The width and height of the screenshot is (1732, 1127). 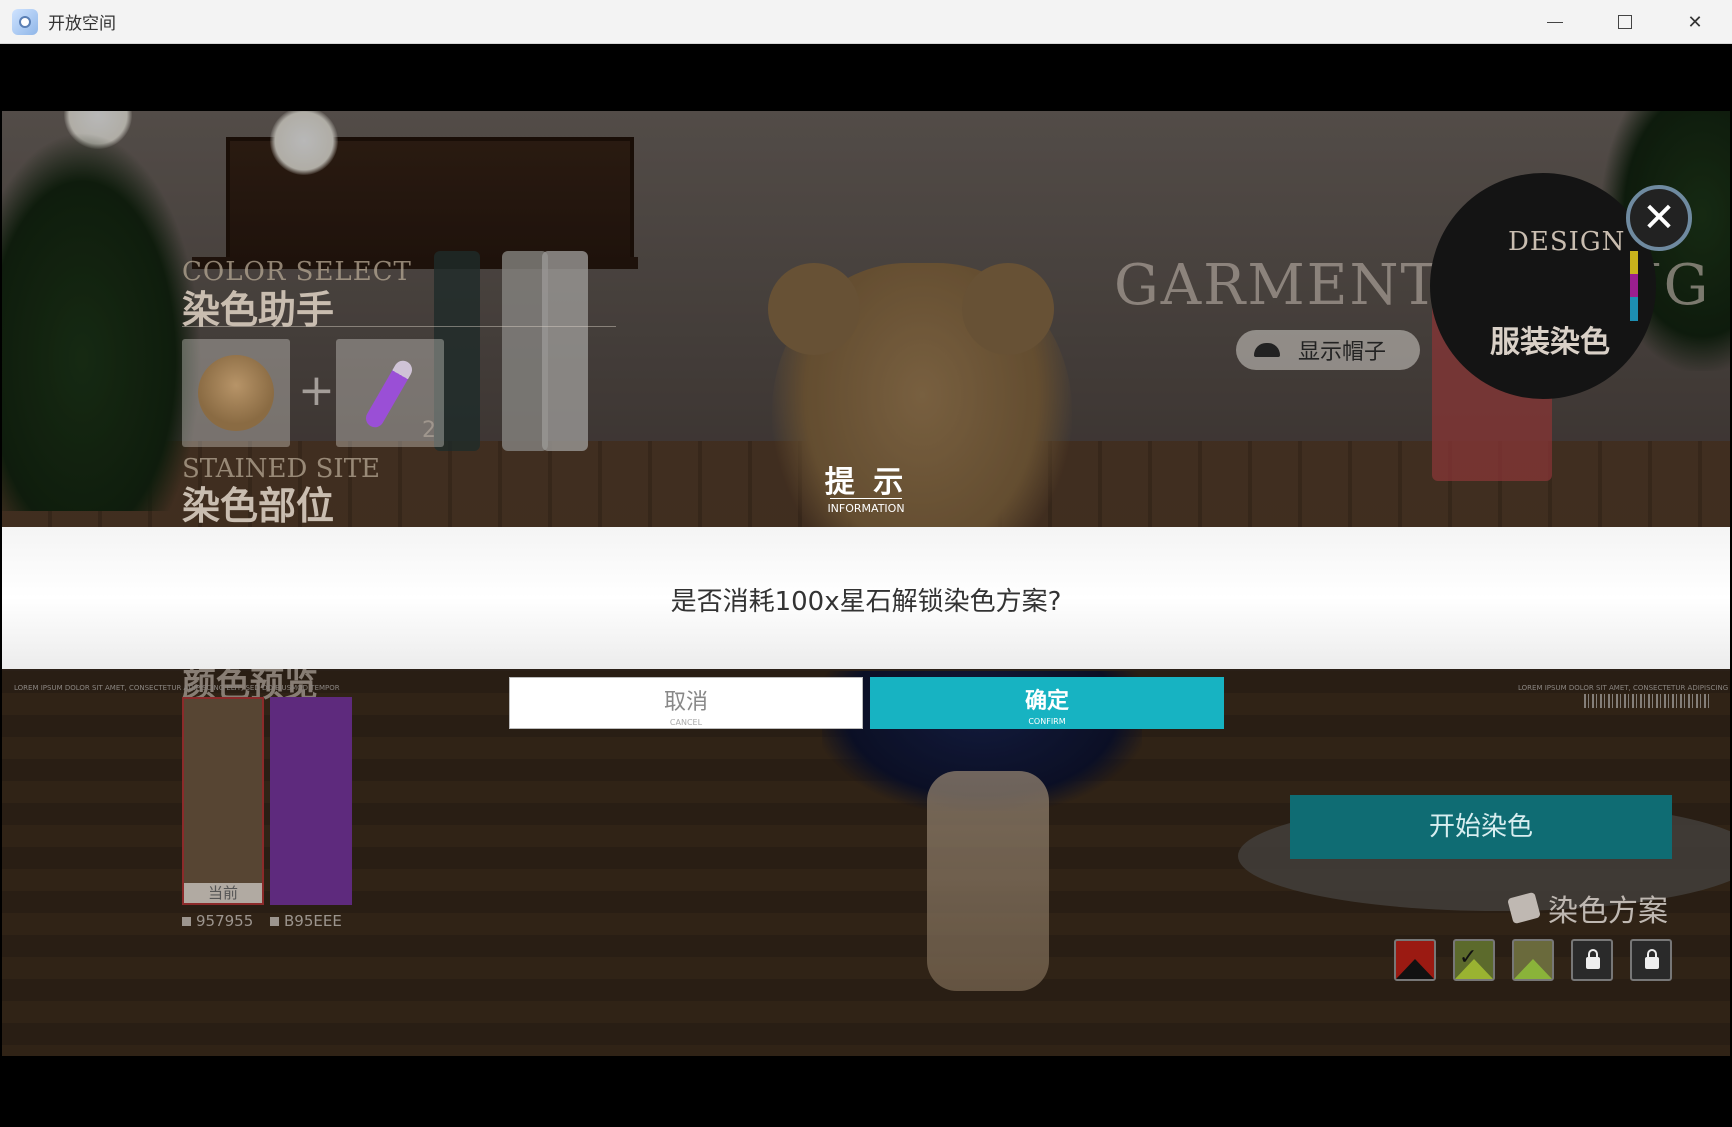 I want to click on dialog-subtitle: INFORMATION, so click(x=866, y=508).